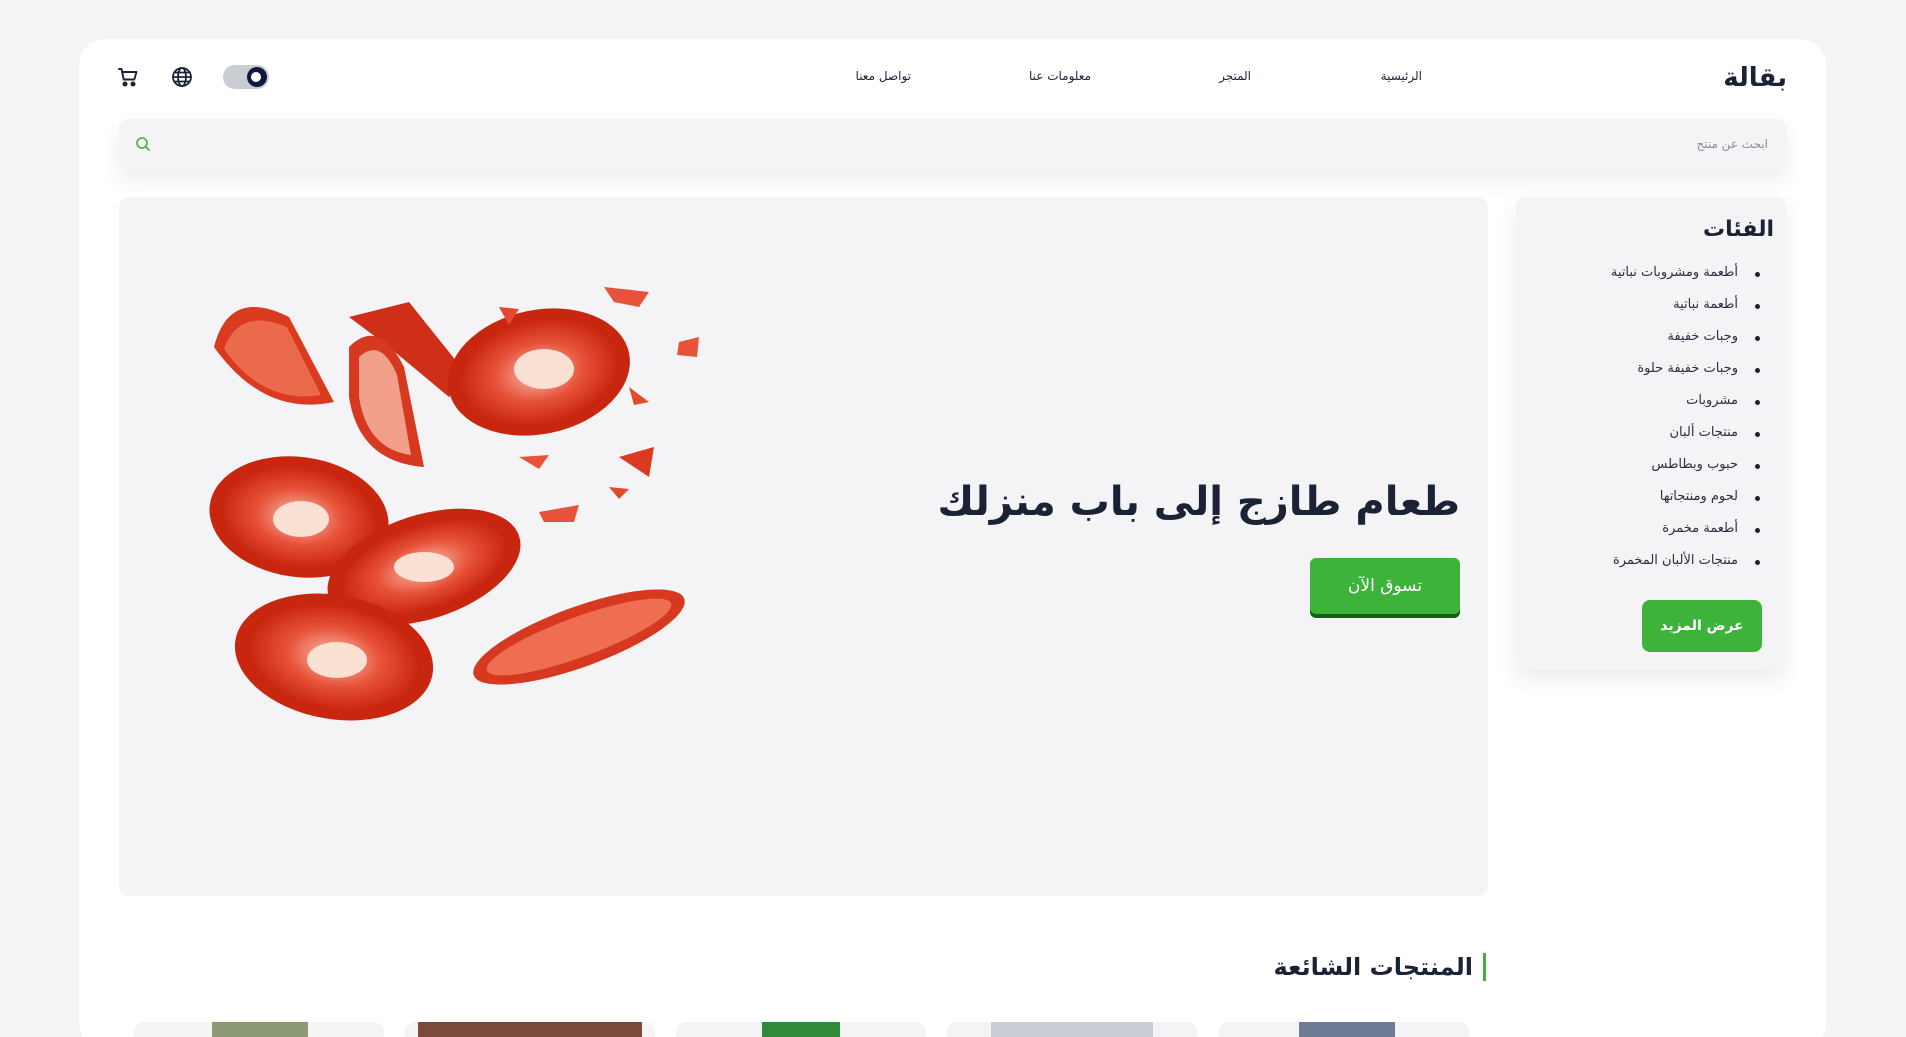 The width and height of the screenshot is (1906, 1037). Describe the element at coordinates (1686, 473) in the screenshot. I see `category-item: حبوب وبطاطس` at that location.